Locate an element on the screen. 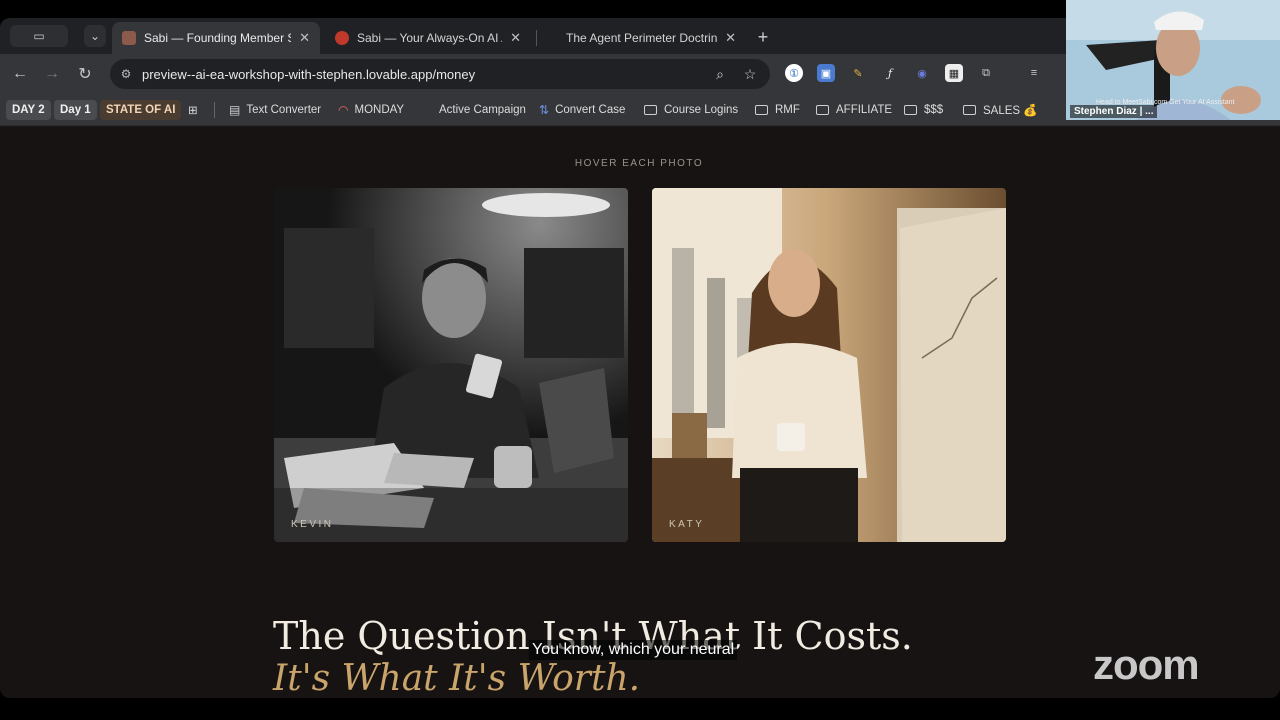  tab-agent-perimeter: The Agent Perimeter Doctrine ✕ is located at coordinates (651, 38).